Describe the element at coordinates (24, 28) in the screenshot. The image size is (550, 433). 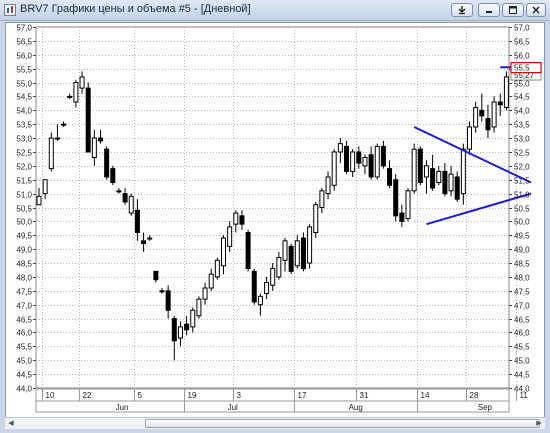
I see `y-tick-label-left: 57,0` at that location.